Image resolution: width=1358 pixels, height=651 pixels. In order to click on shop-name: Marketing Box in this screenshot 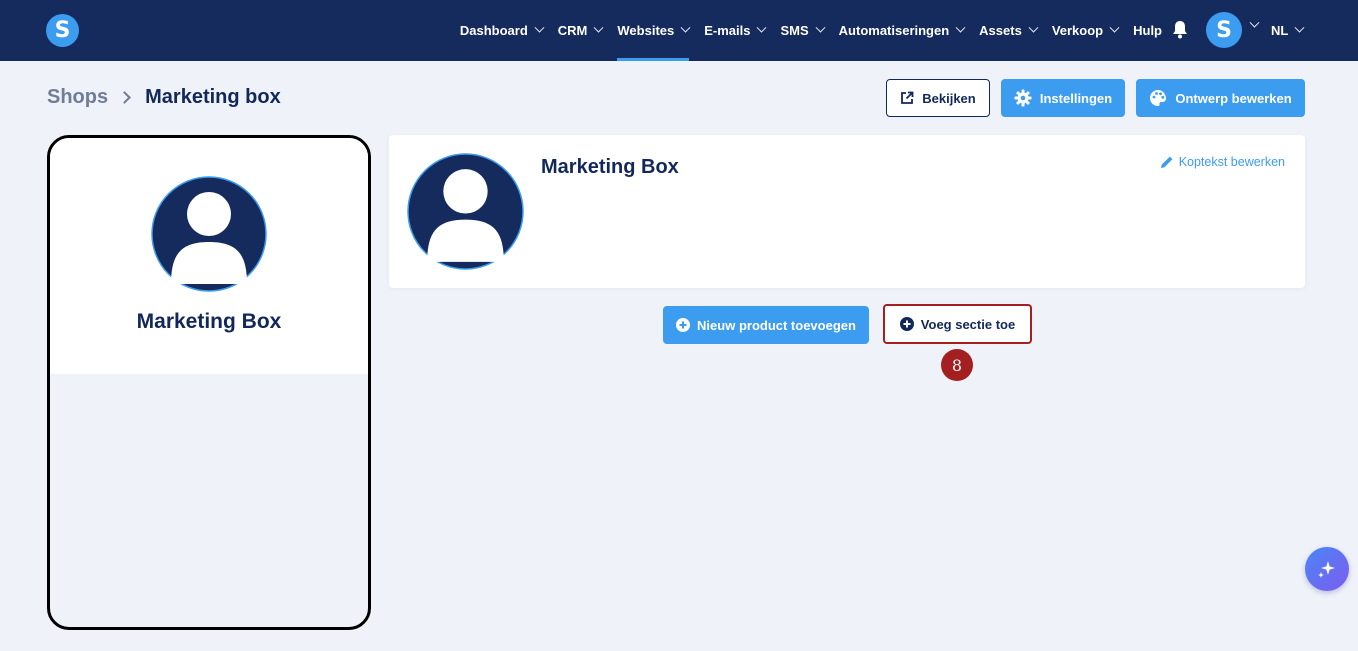, I will do `click(610, 167)`.